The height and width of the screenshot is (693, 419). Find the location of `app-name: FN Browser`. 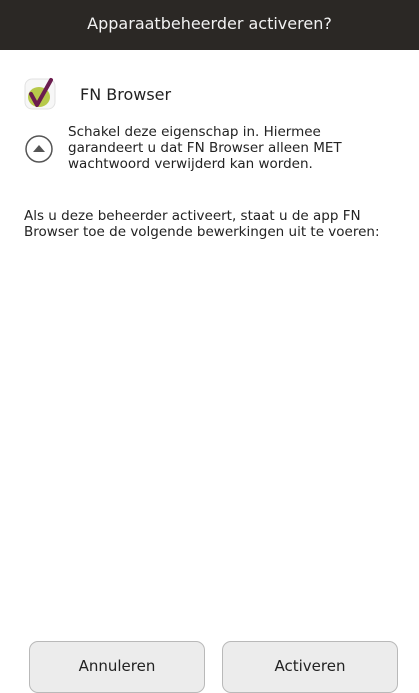

app-name: FN Browser is located at coordinates (126, 94).